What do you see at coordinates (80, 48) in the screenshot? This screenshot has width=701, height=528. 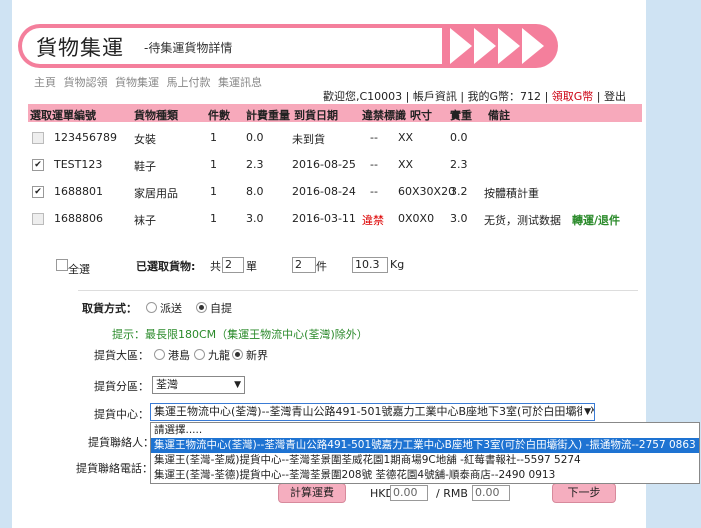 I see `page-title: 貨物集運` at bounding box center [80, 48].